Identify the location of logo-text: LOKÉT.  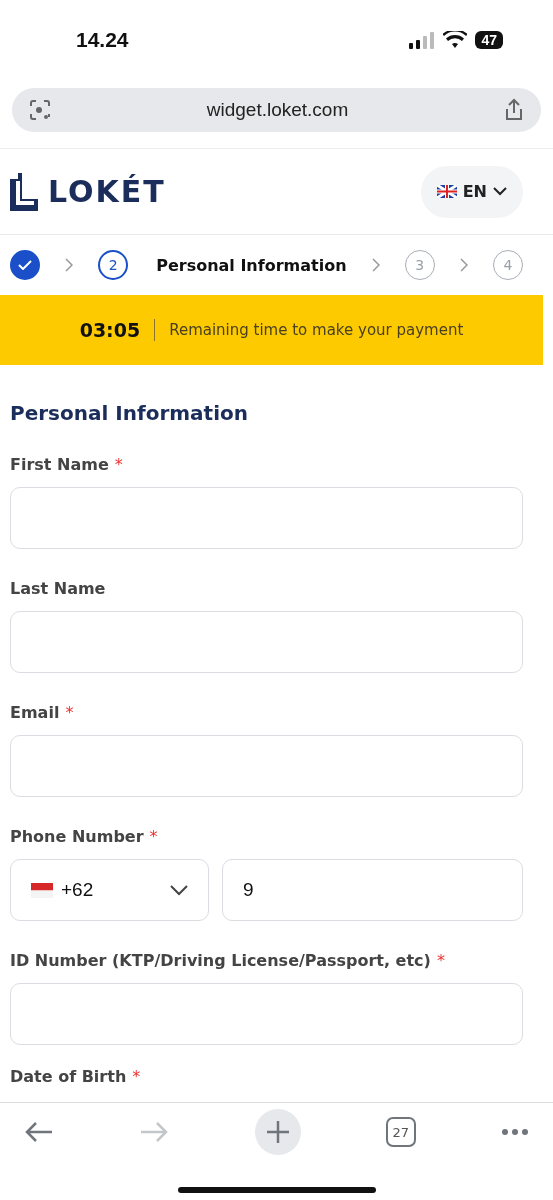
(107, 191).